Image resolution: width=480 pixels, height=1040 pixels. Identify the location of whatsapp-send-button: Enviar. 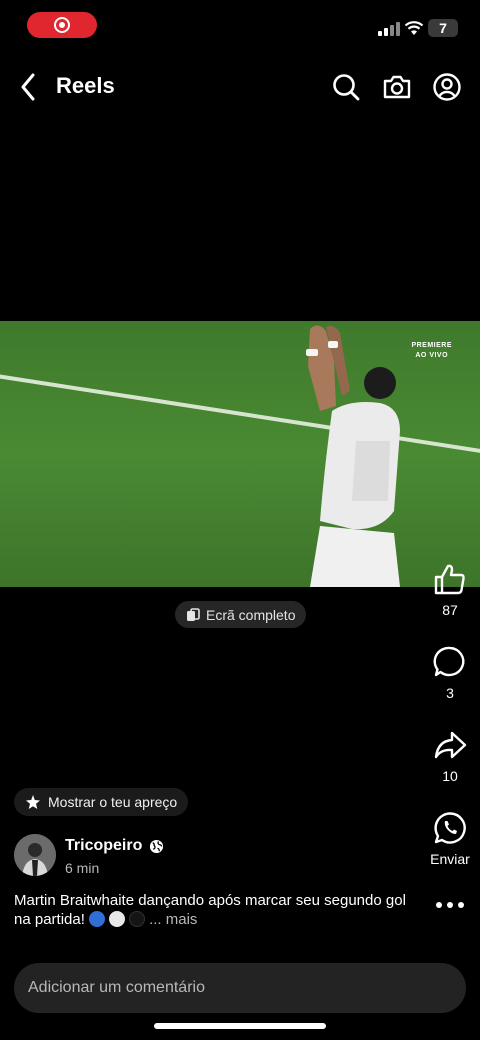
(450, 839).